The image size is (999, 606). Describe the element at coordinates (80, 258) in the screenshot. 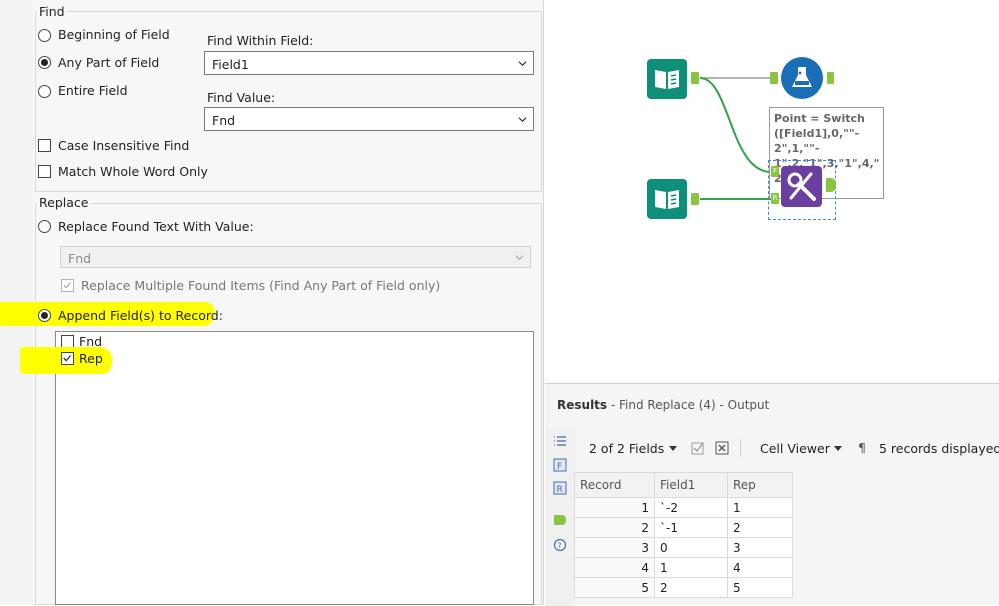

I see `replace-value-value: Fnd` at that location.